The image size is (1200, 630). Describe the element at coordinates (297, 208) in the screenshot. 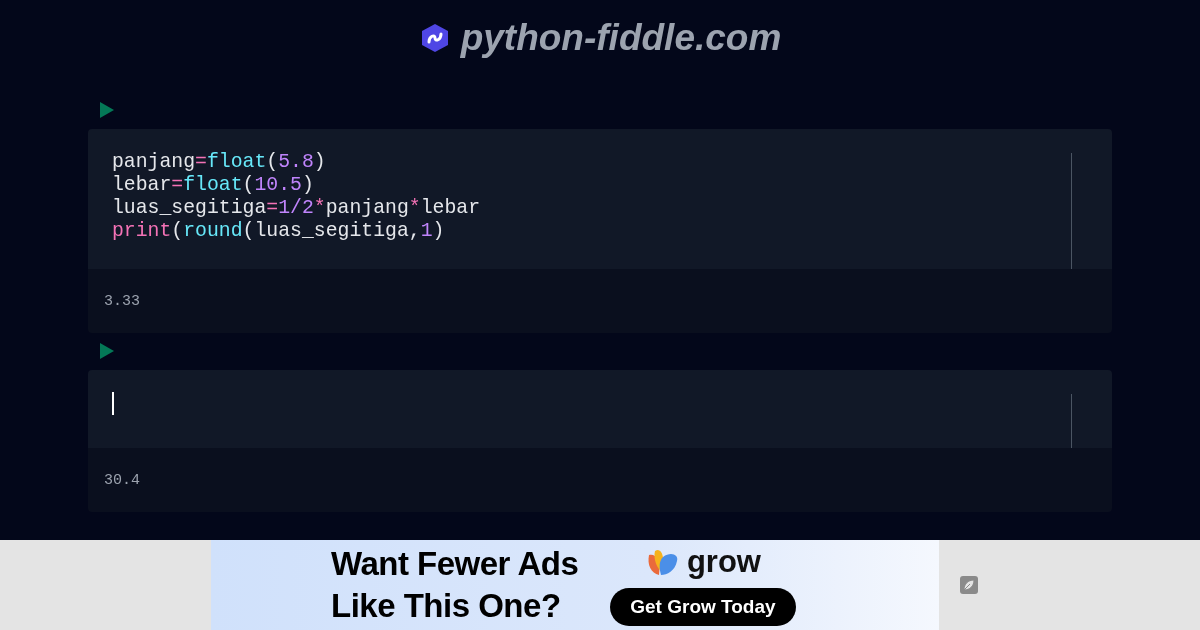

I see `code-line: luas_segitiga=1/2*panjang*lebar` at that location.